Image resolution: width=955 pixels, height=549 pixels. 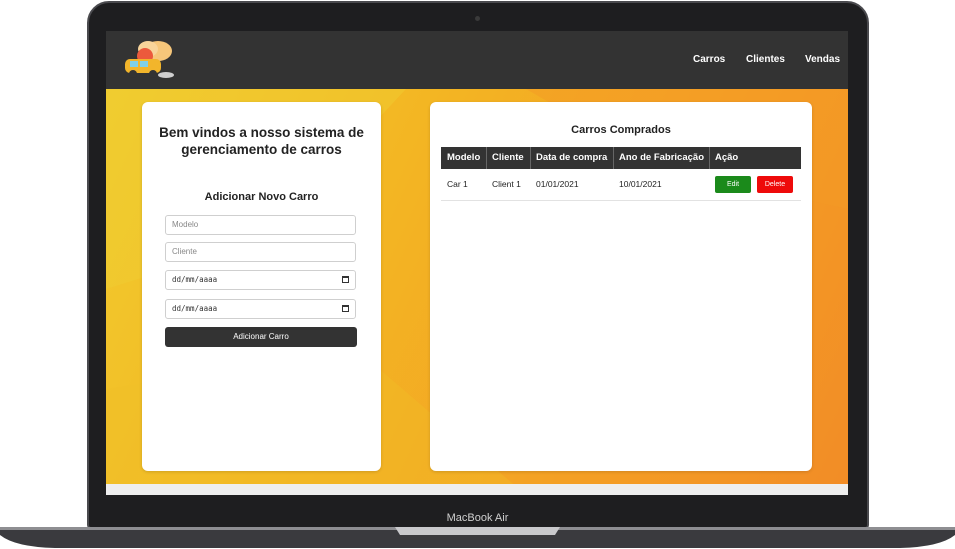 What do you see at coordinates (464, 157) in the screenshot?
I see `column-header-modelo: Modelo` at bounding box center [464, 157].